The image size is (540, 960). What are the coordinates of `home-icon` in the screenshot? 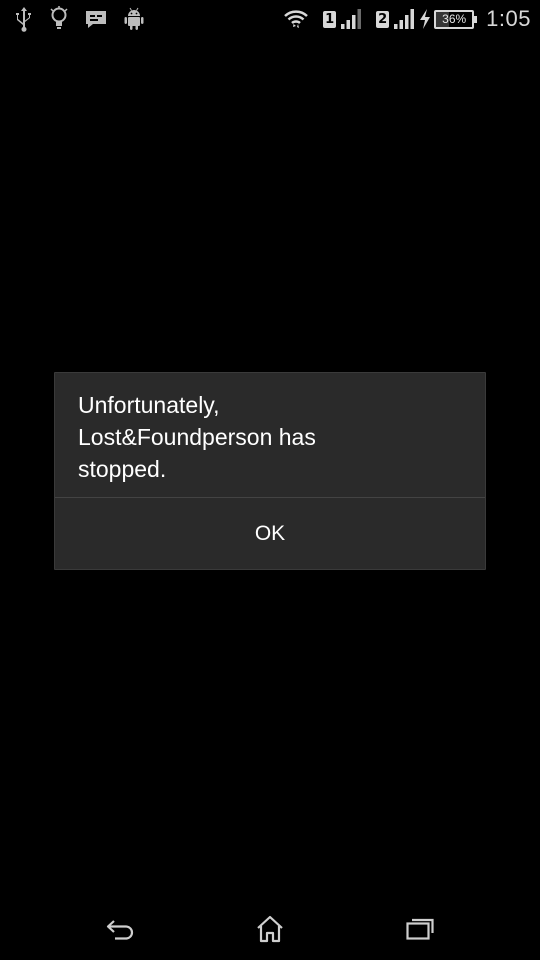 It's located at (270, 931).